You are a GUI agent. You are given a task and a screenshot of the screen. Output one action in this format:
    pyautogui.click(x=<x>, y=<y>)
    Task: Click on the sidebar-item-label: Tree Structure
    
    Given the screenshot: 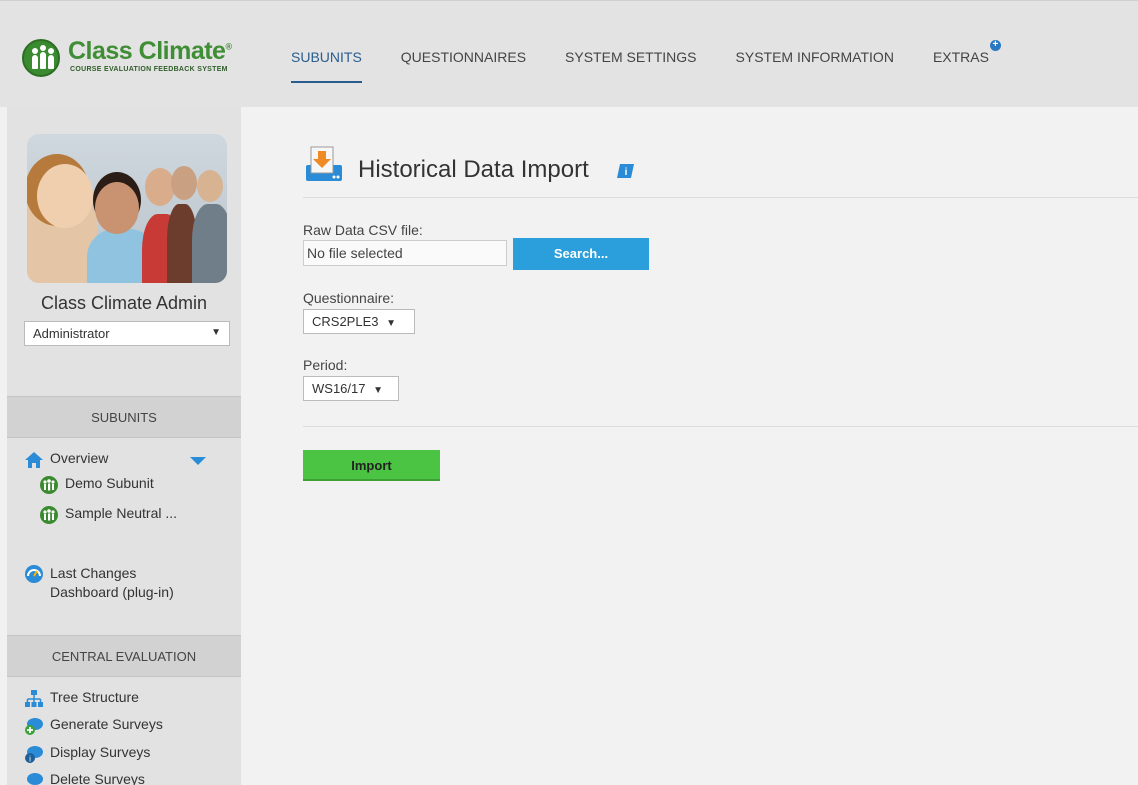 What is the action you would take?
    pyautogui.click(x=94, y=697)
    